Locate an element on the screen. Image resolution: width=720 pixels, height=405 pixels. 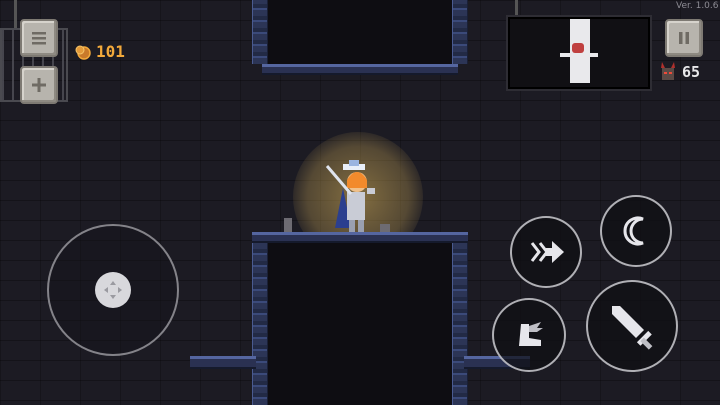
coin-count: 101 is located at coordinates (110, 51).